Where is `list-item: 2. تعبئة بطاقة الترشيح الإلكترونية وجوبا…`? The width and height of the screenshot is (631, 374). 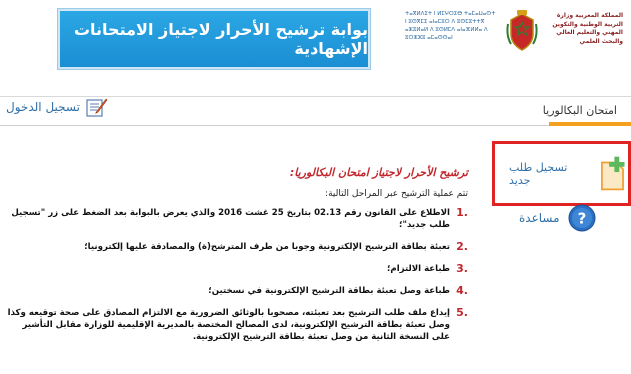
list-item: 2. تعبئة بطاقة الترشيح الإلكترونية وجوبا… is located at coordinates (237, 247).